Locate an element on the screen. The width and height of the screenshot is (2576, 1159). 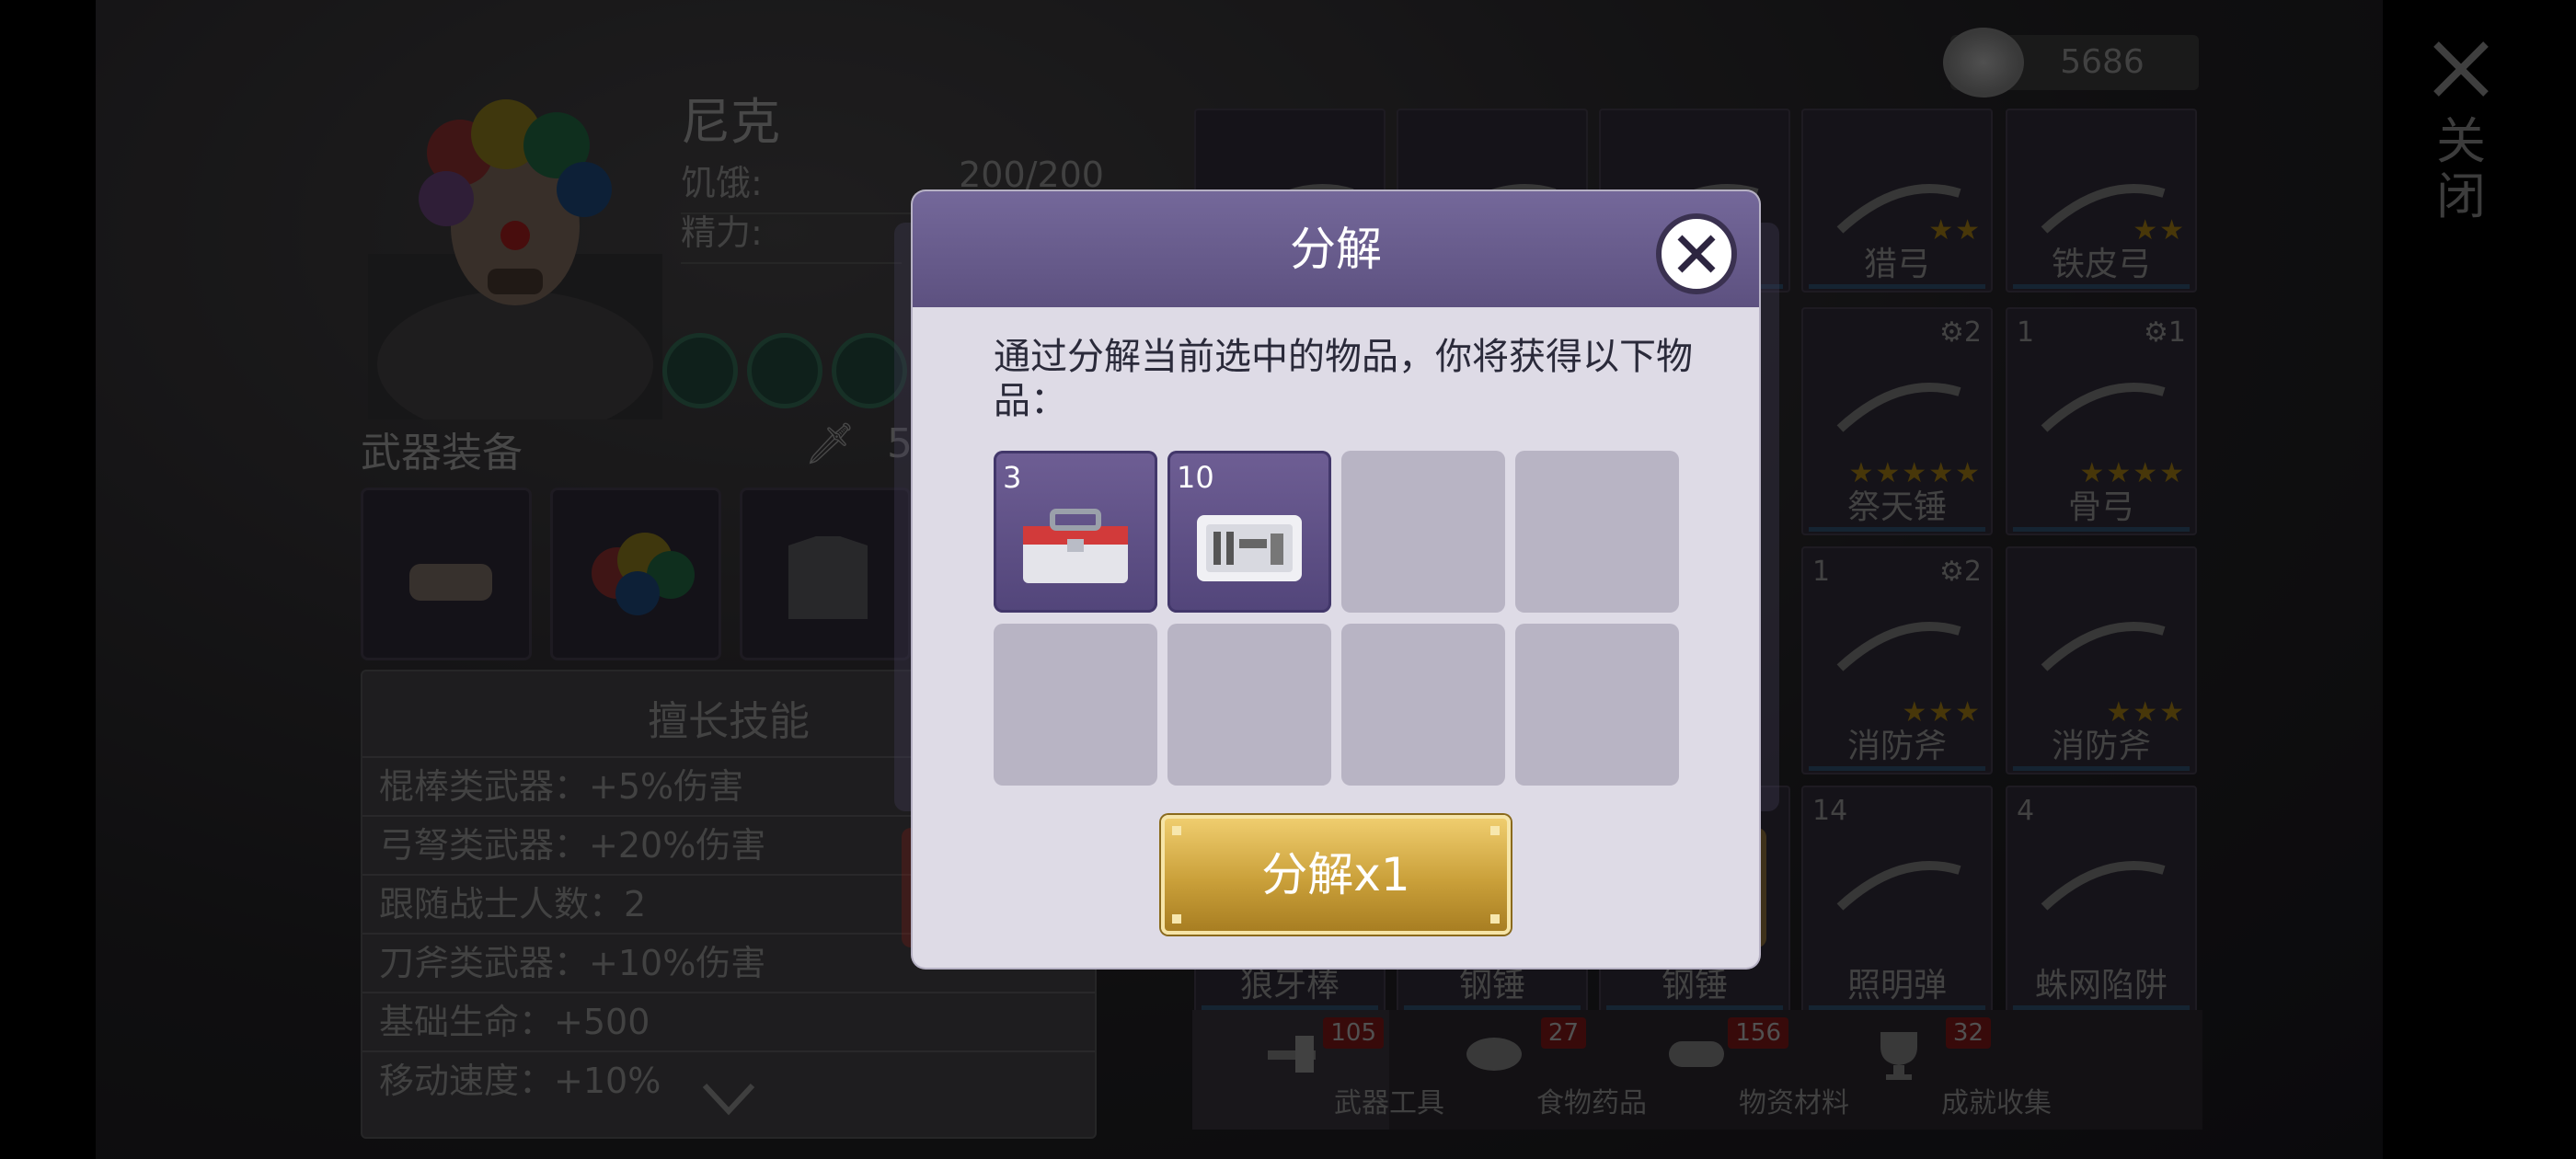
reward-slot: 3 is located at coordinates (1075, 532).